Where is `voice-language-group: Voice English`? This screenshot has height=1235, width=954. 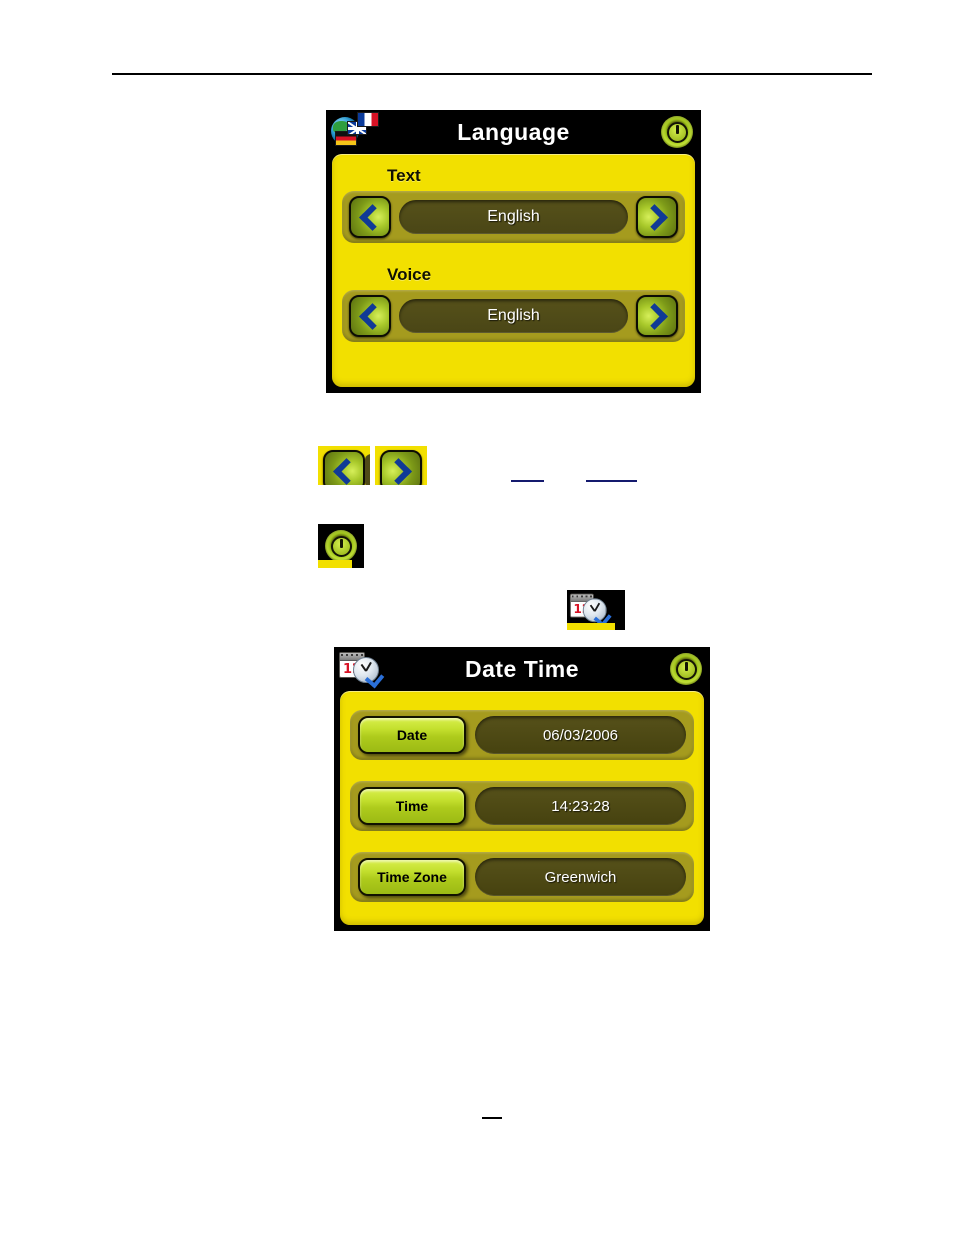
voice-language-group: Voice English is located at coordinates (513, 303).